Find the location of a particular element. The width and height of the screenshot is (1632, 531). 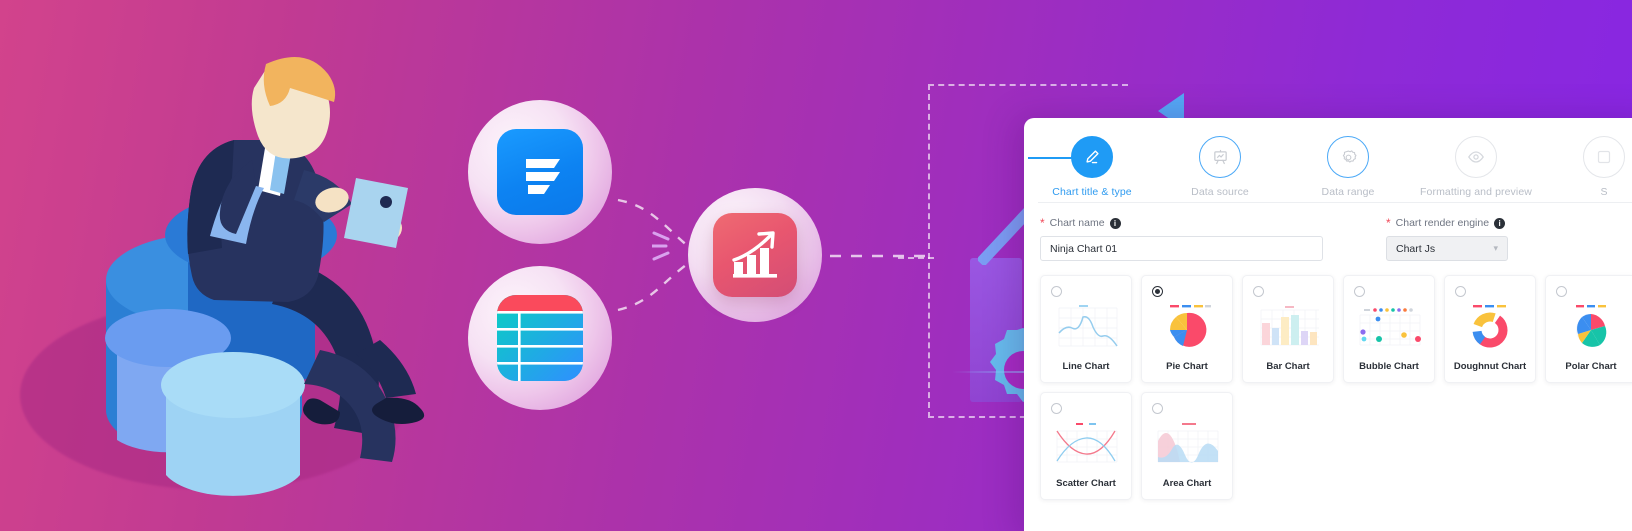

gear-icon is located at coordinates (1348, 157).